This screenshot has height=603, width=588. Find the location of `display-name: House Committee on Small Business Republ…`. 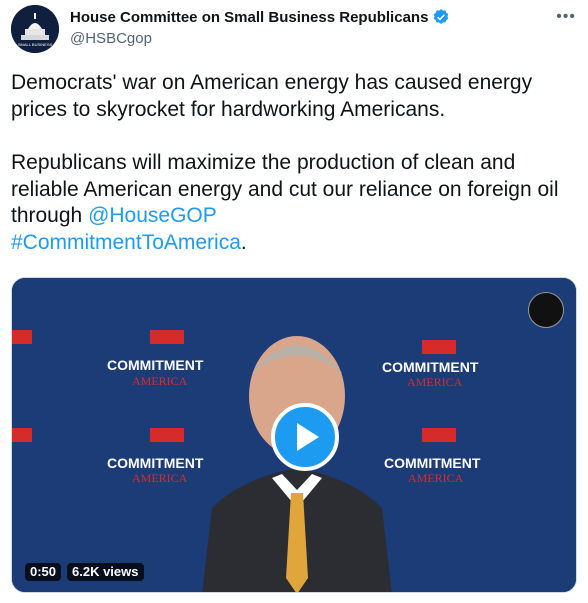

display-name: House Committee on Small Business Republ… is located at coordinates (249, 17).